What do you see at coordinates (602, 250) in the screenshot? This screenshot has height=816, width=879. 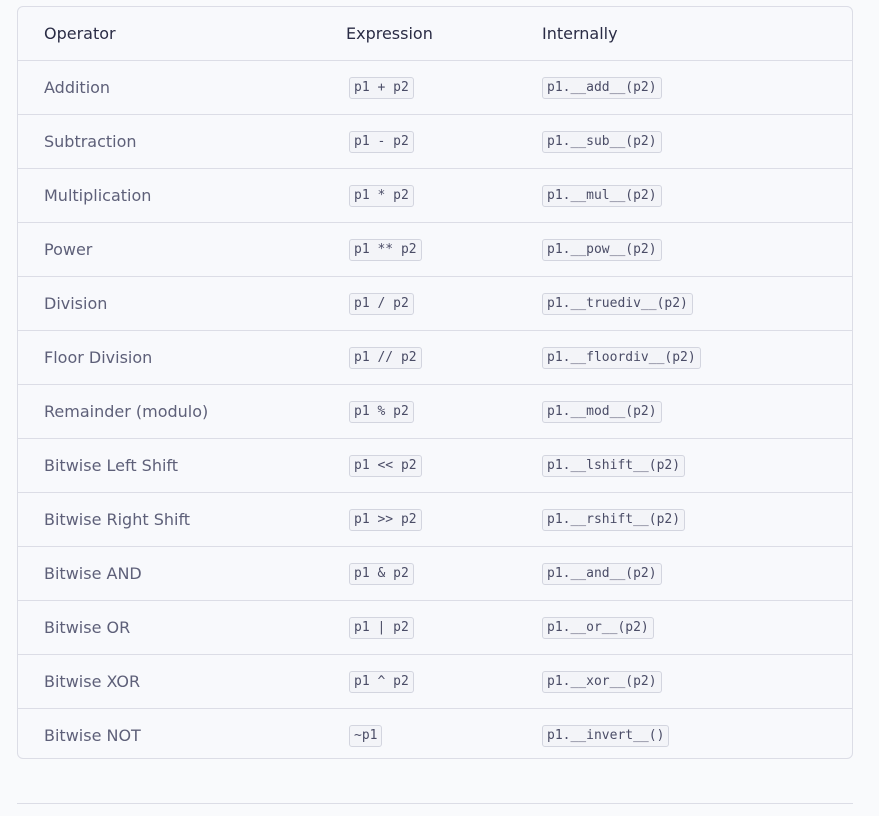 I see `internally-code: p1.__pow__(p2)` at bounding box center [602, 250].